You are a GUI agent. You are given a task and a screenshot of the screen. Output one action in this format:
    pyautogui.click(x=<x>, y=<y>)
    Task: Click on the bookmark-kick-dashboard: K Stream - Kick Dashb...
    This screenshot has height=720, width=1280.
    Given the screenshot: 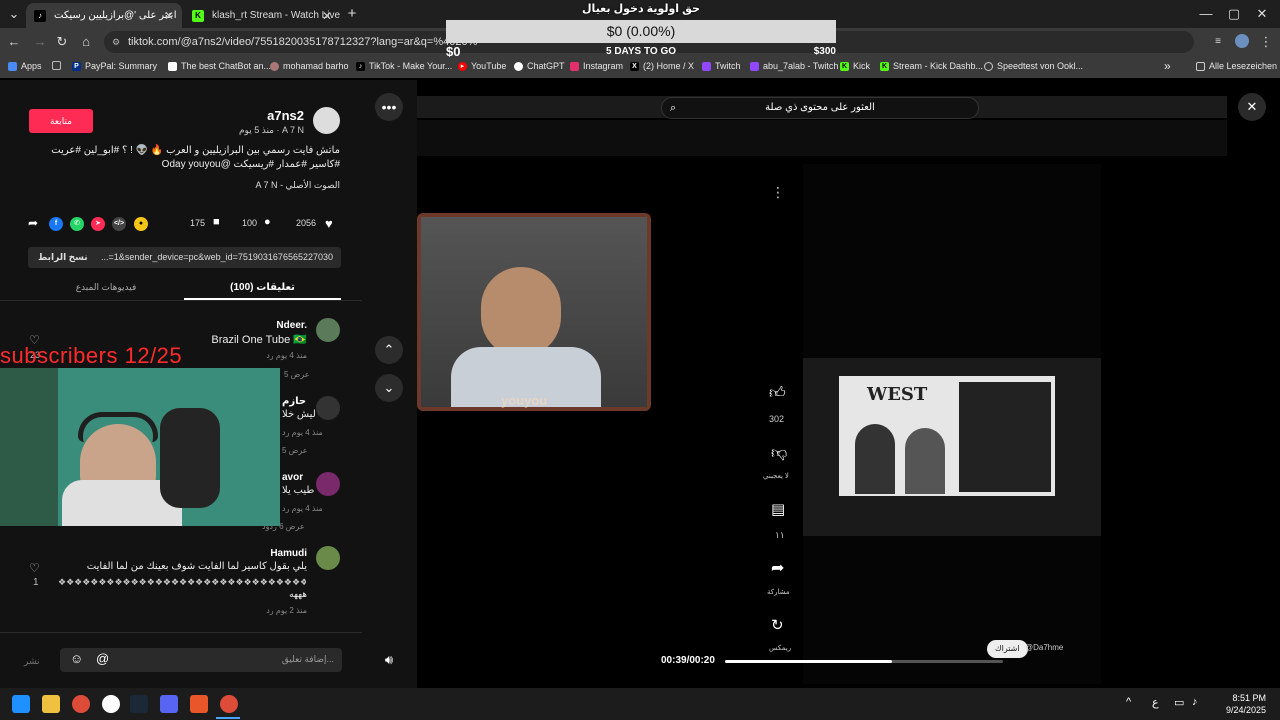 What is the action you would take?
    pyautogui.click(x=931, y=66)
    